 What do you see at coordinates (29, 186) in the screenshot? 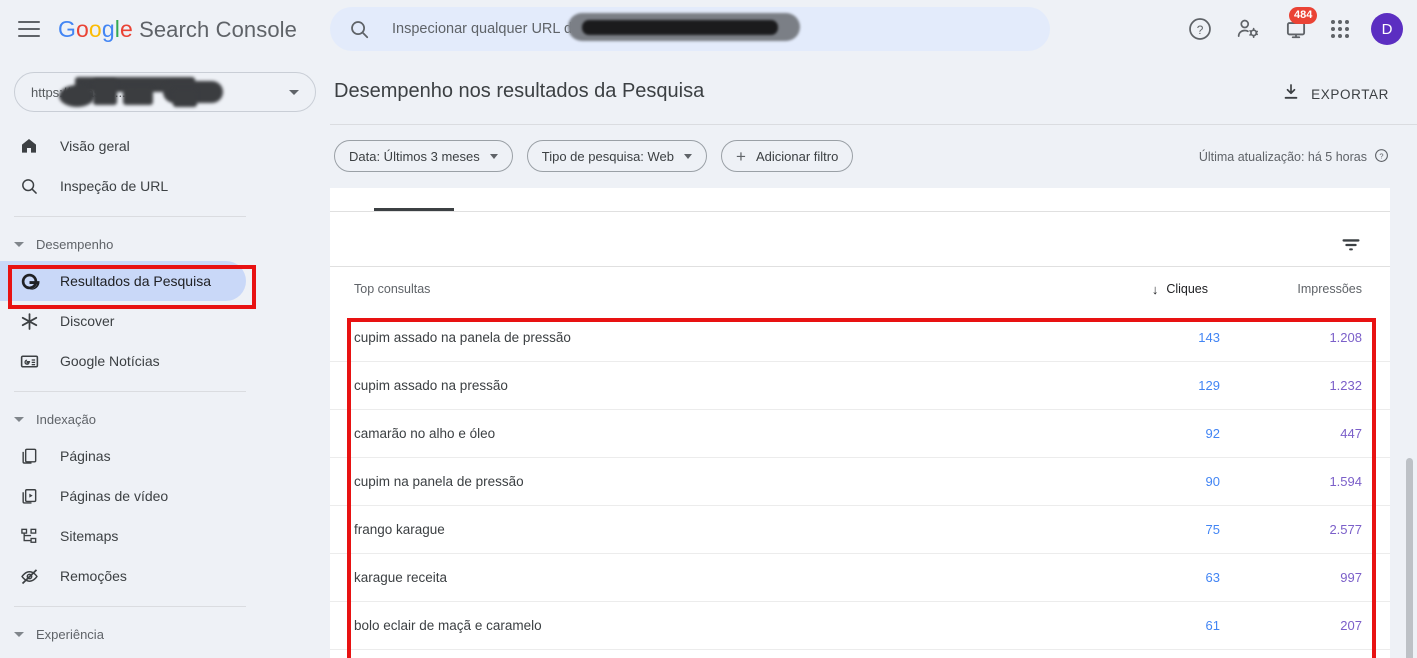
I see `search-icon` at bounding box center [29, 186].